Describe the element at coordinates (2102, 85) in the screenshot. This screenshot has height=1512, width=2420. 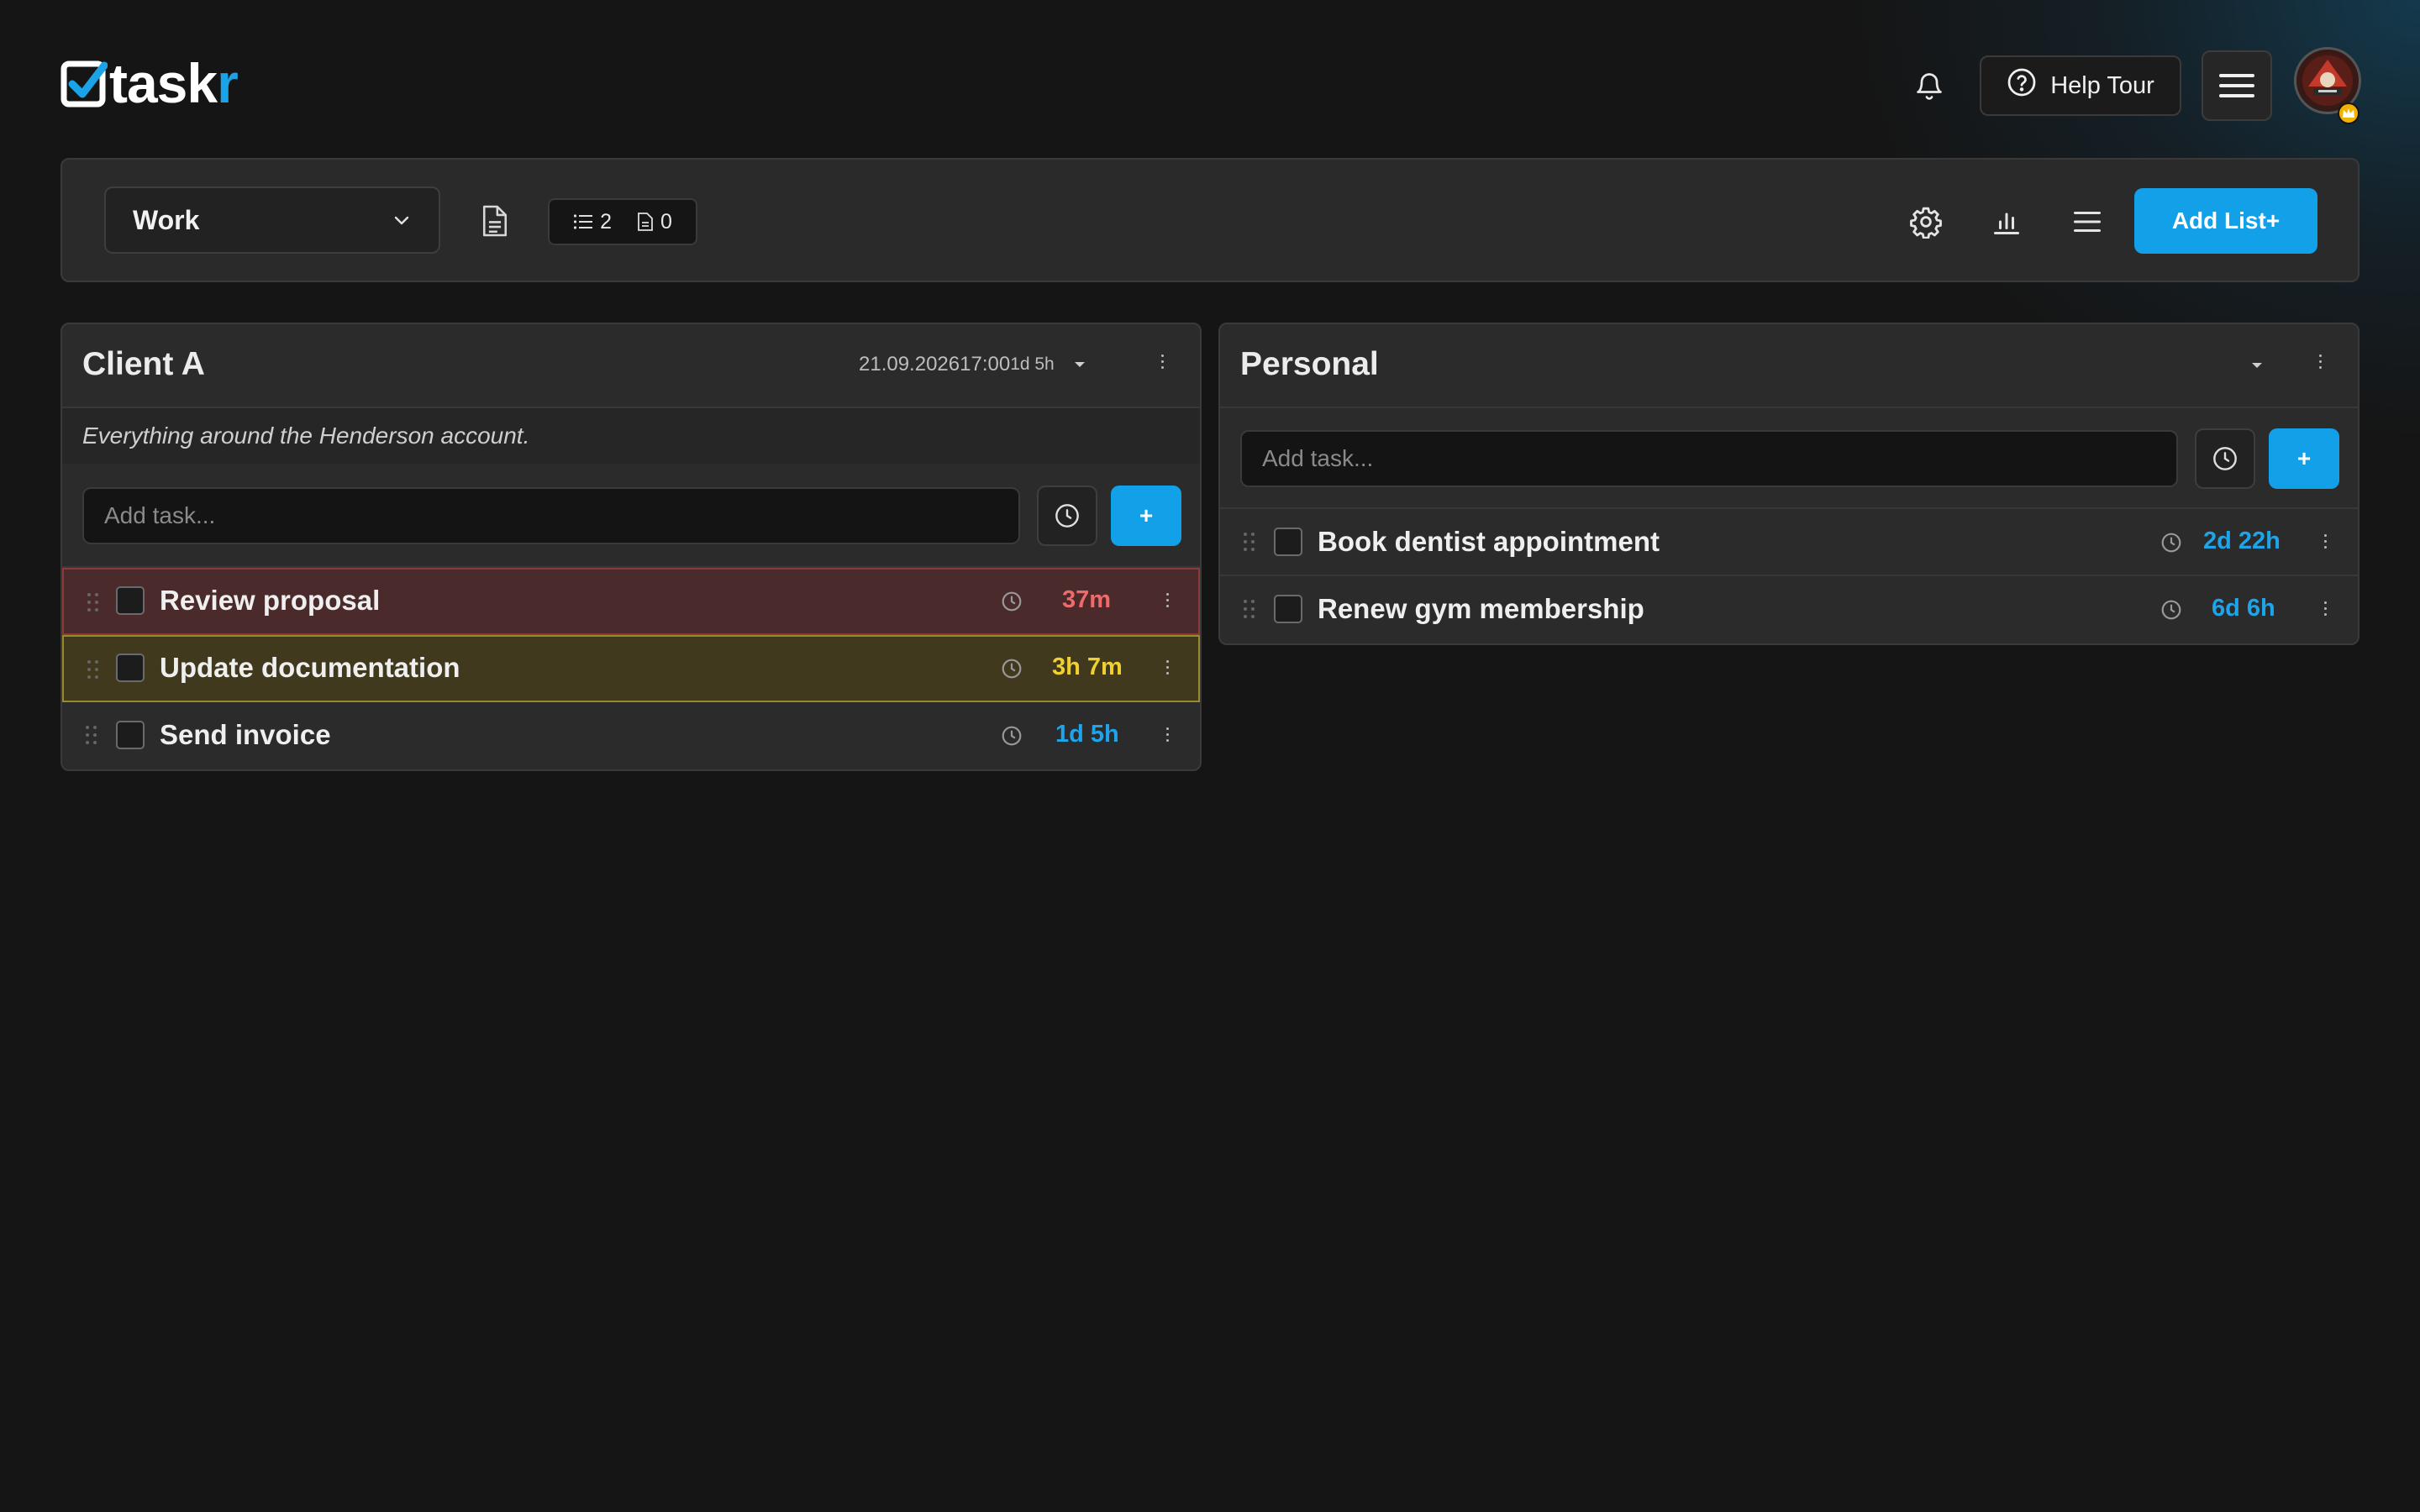
I see `help-tour-label: Help Tour` at that location.